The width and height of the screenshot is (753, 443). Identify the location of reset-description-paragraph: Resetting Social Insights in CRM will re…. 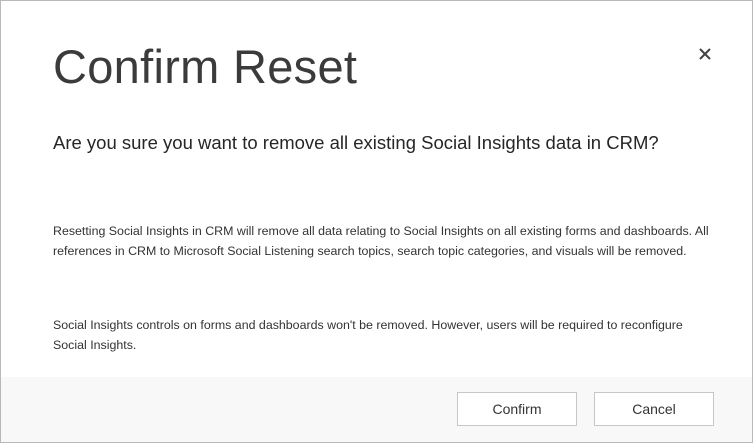
(381, 241).